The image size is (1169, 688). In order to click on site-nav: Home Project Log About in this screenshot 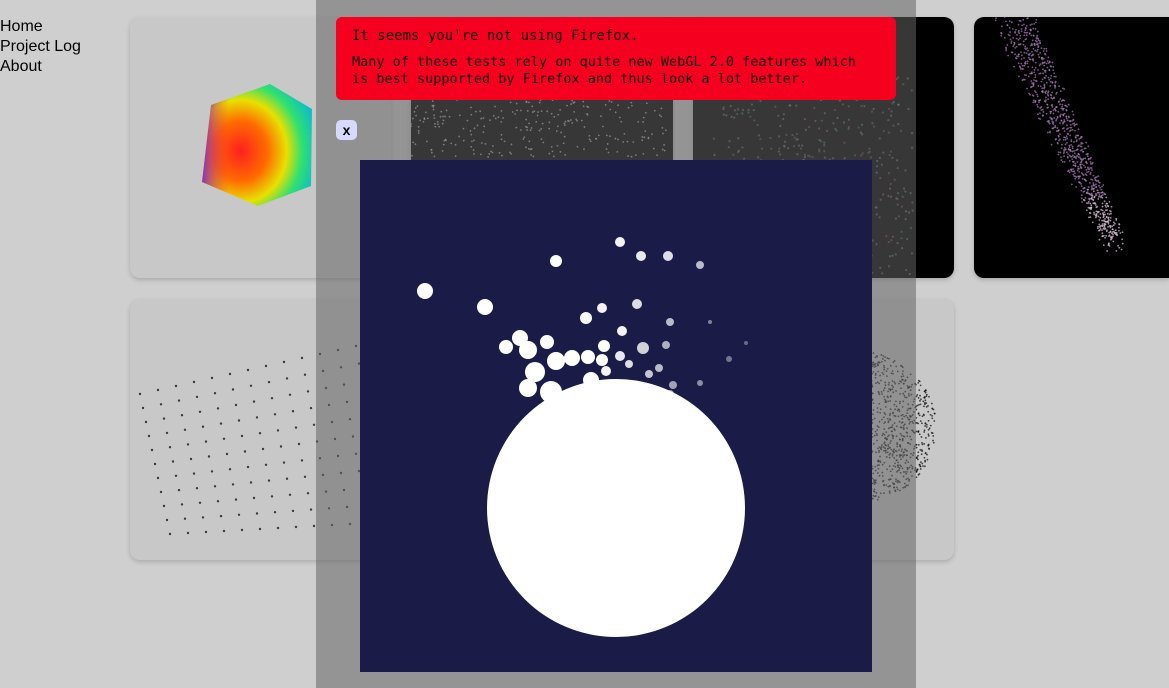, I will do `click(40, 47)`.